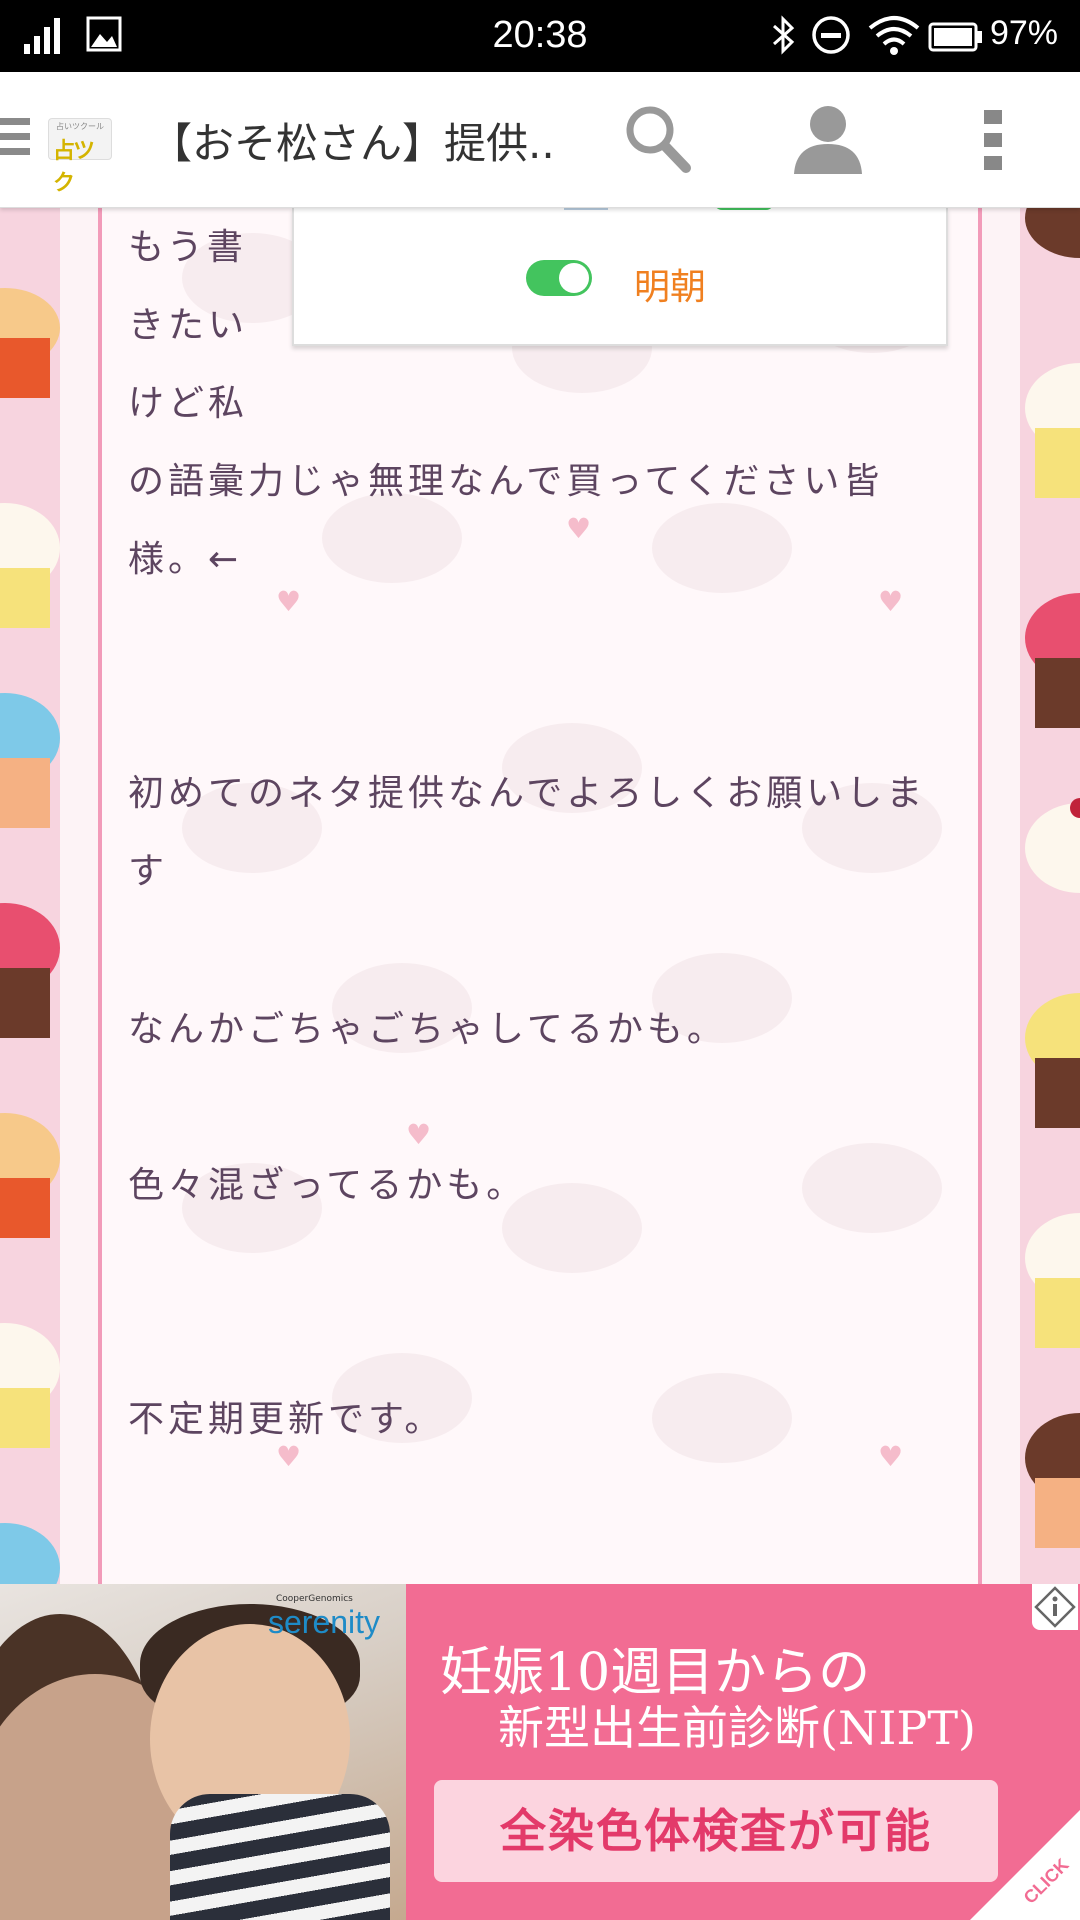 This screenshot has width=1080, height=1920. Describe the element at coordinates (657, 139) in the screenshot. I see `search-icon` at that location.